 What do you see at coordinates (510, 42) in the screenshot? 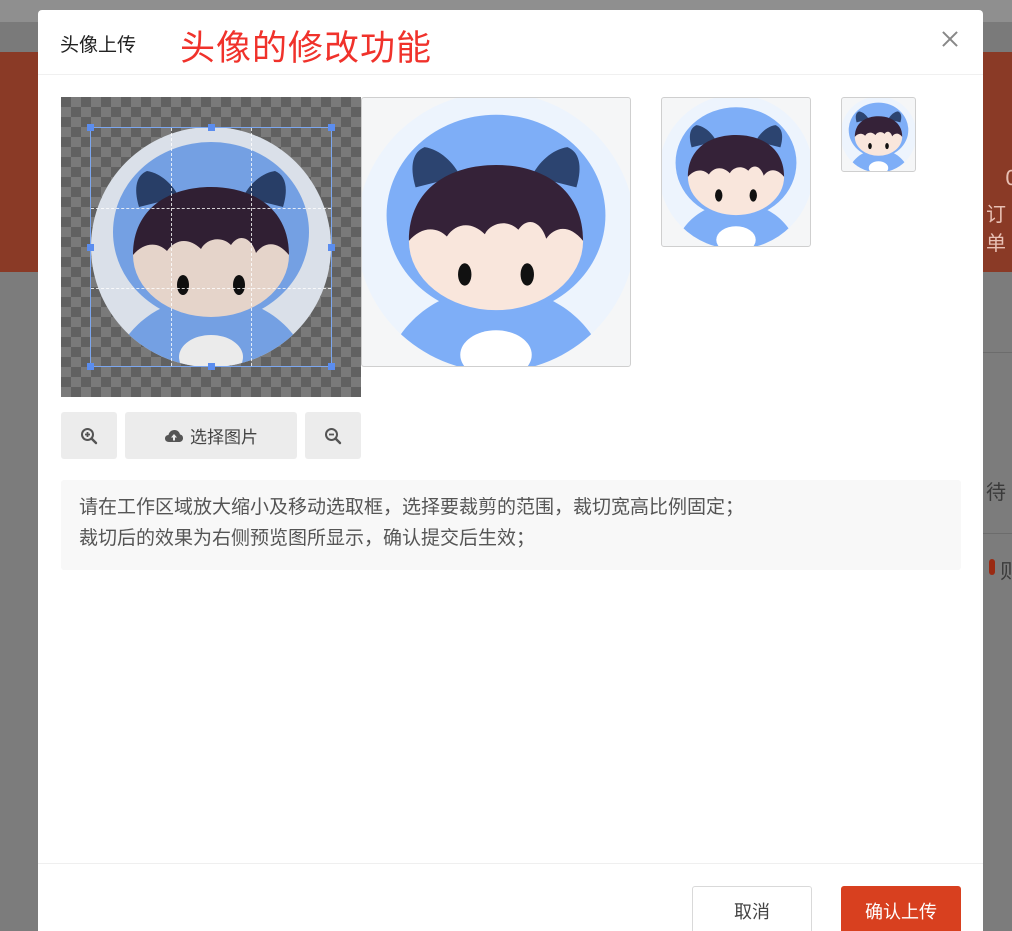
I see `dialog-header: 头像上传 头像的修改功能` at bounding box center [510, 42].